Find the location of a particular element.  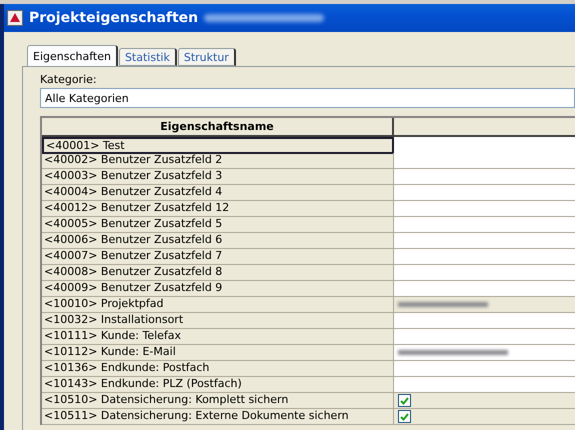

tab: Struktur is located at coordinates (207, 57).